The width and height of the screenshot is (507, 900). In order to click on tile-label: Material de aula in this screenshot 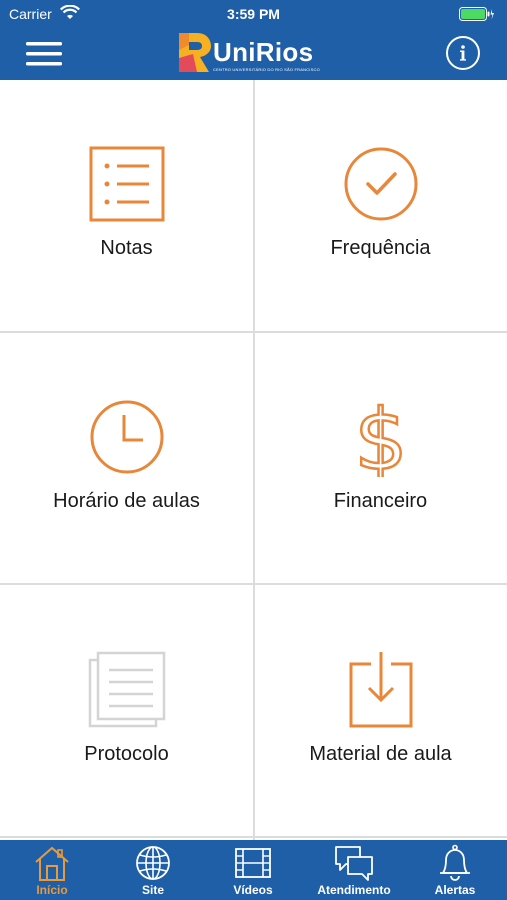, I will do `click(380, 754)`.